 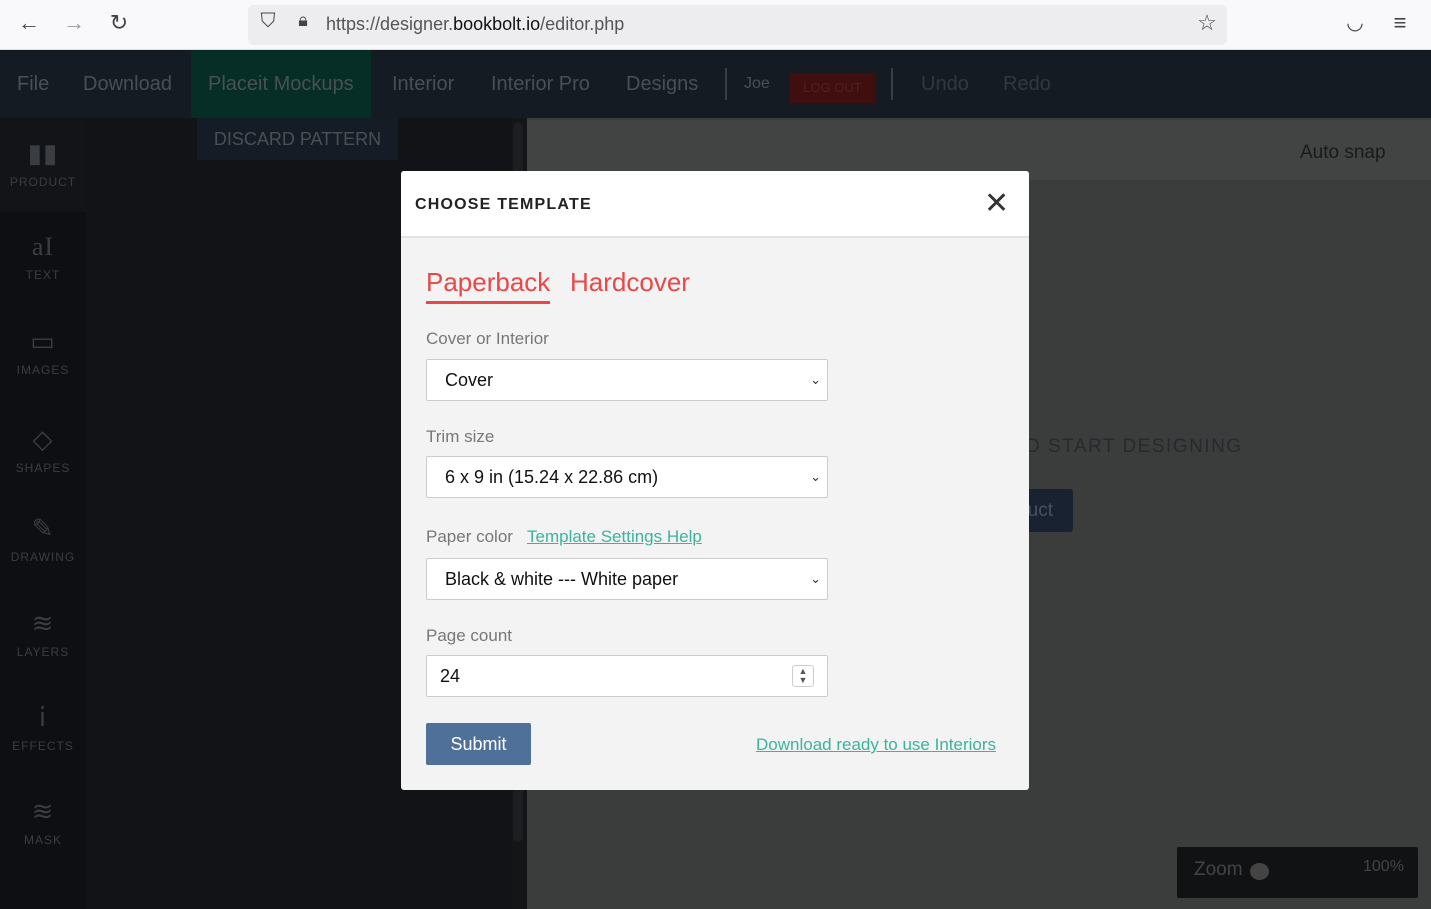 What do you see at coordinates (945, 84) in the screenshot?
I see `undo-button: Undo` at bounding box center [945, 84].